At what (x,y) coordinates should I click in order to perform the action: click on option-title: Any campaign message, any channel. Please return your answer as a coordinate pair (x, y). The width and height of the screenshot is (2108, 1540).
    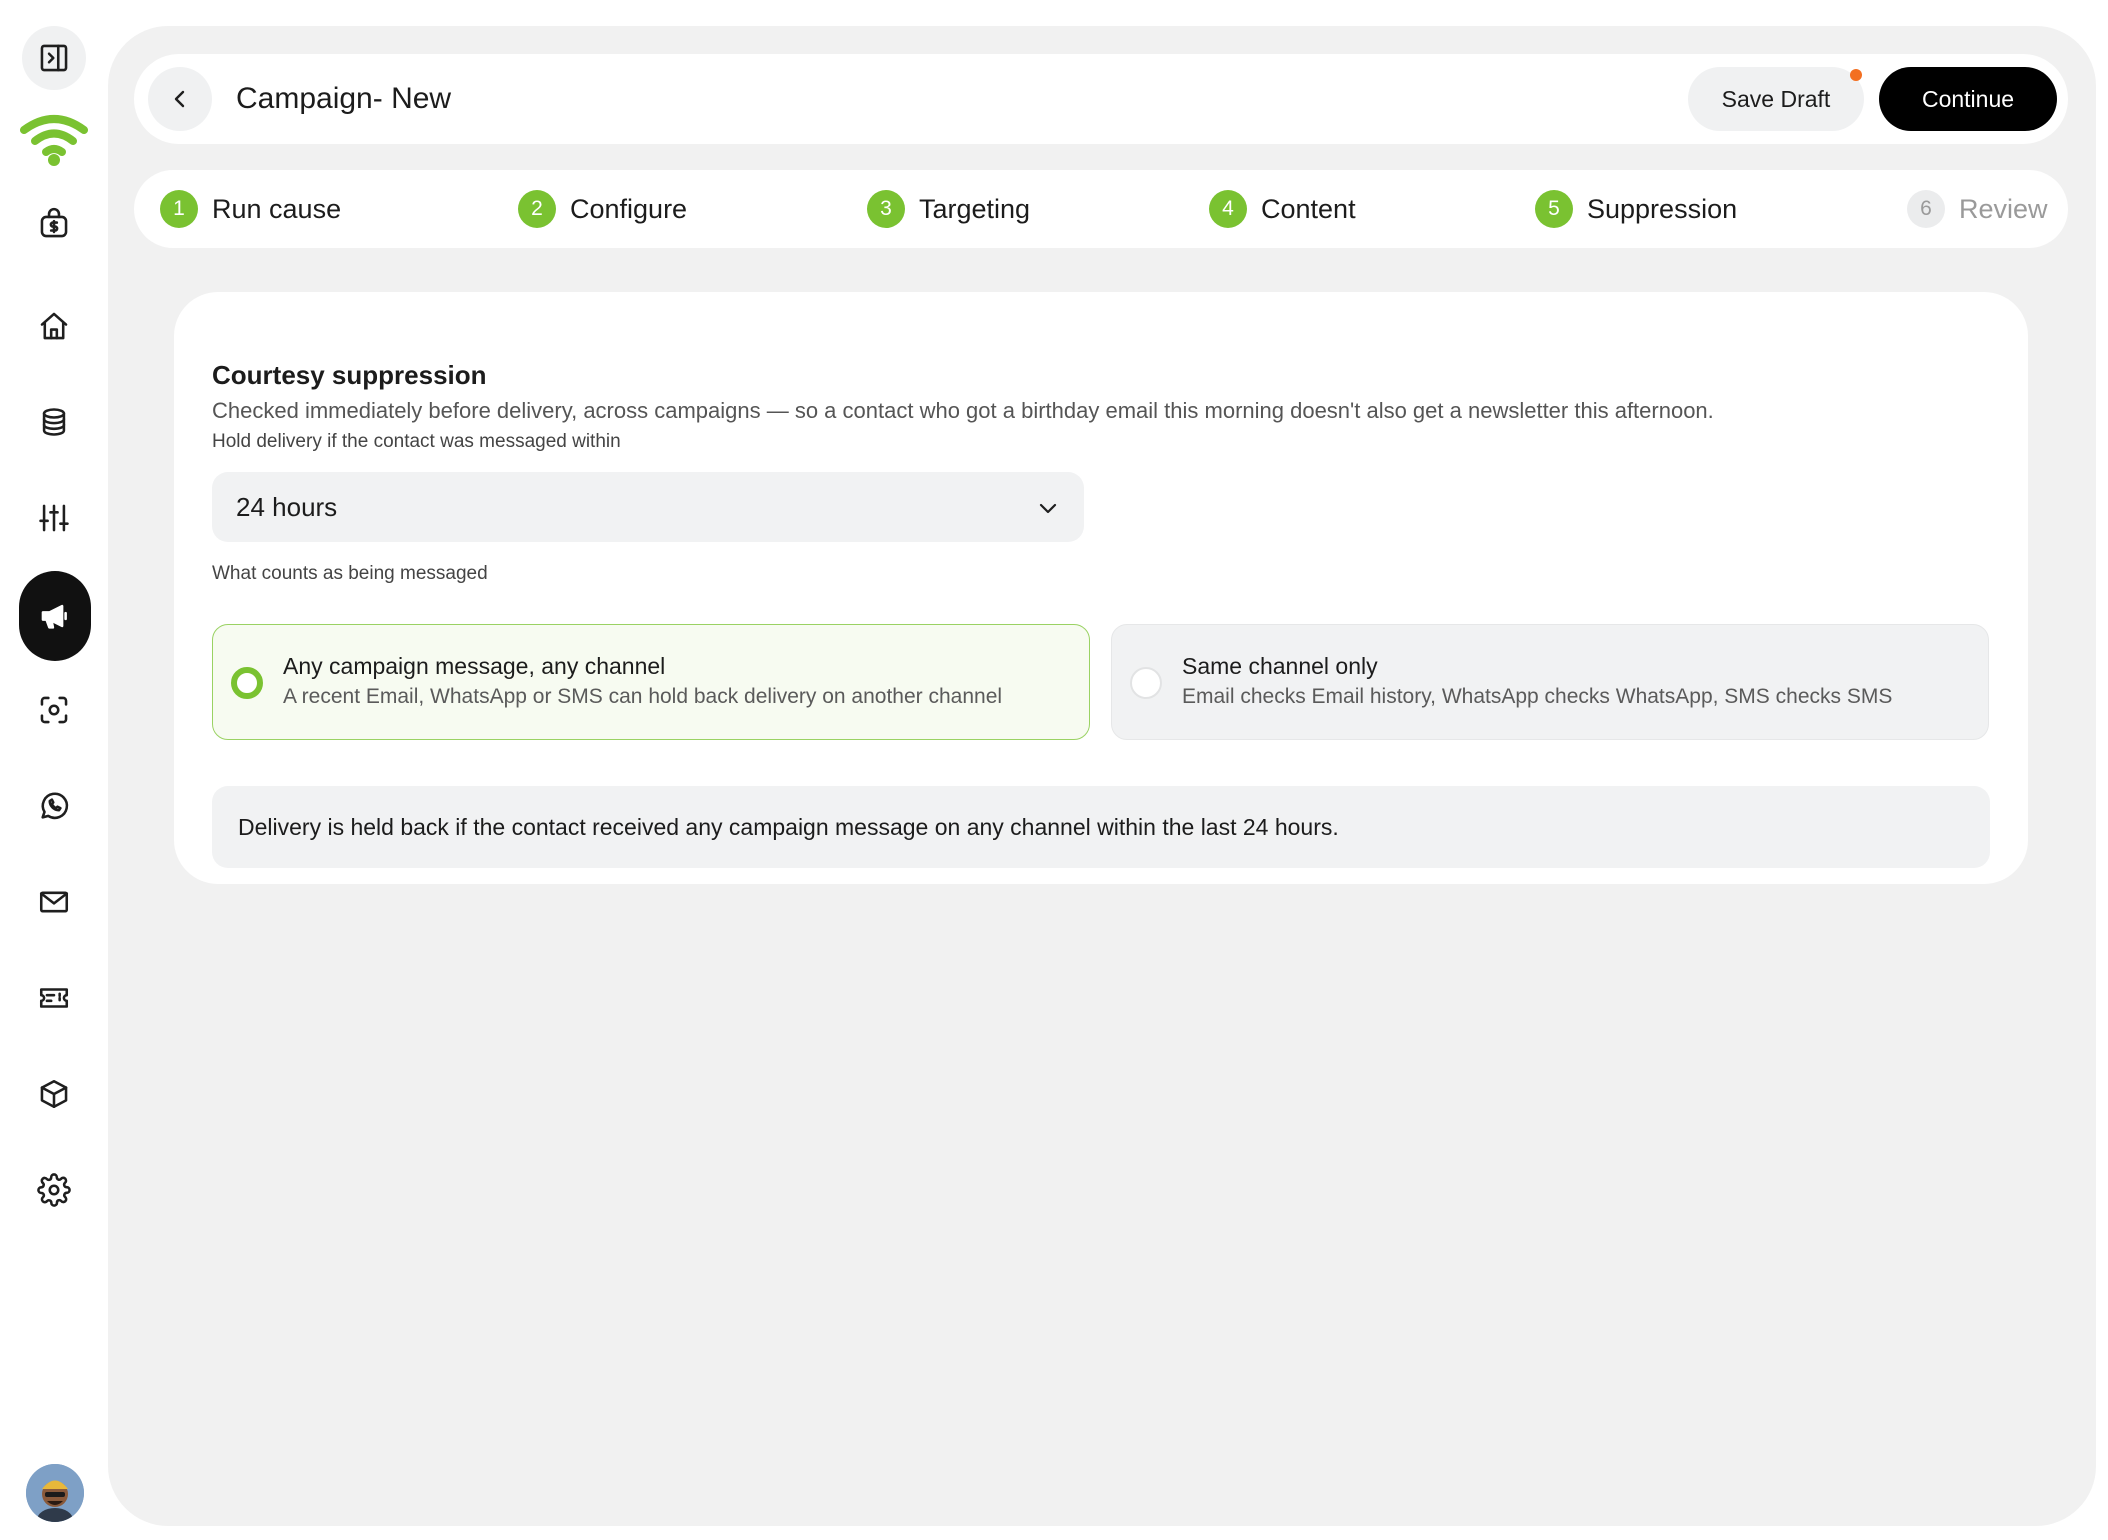
    Looking at the image, I should click on (474, 666).